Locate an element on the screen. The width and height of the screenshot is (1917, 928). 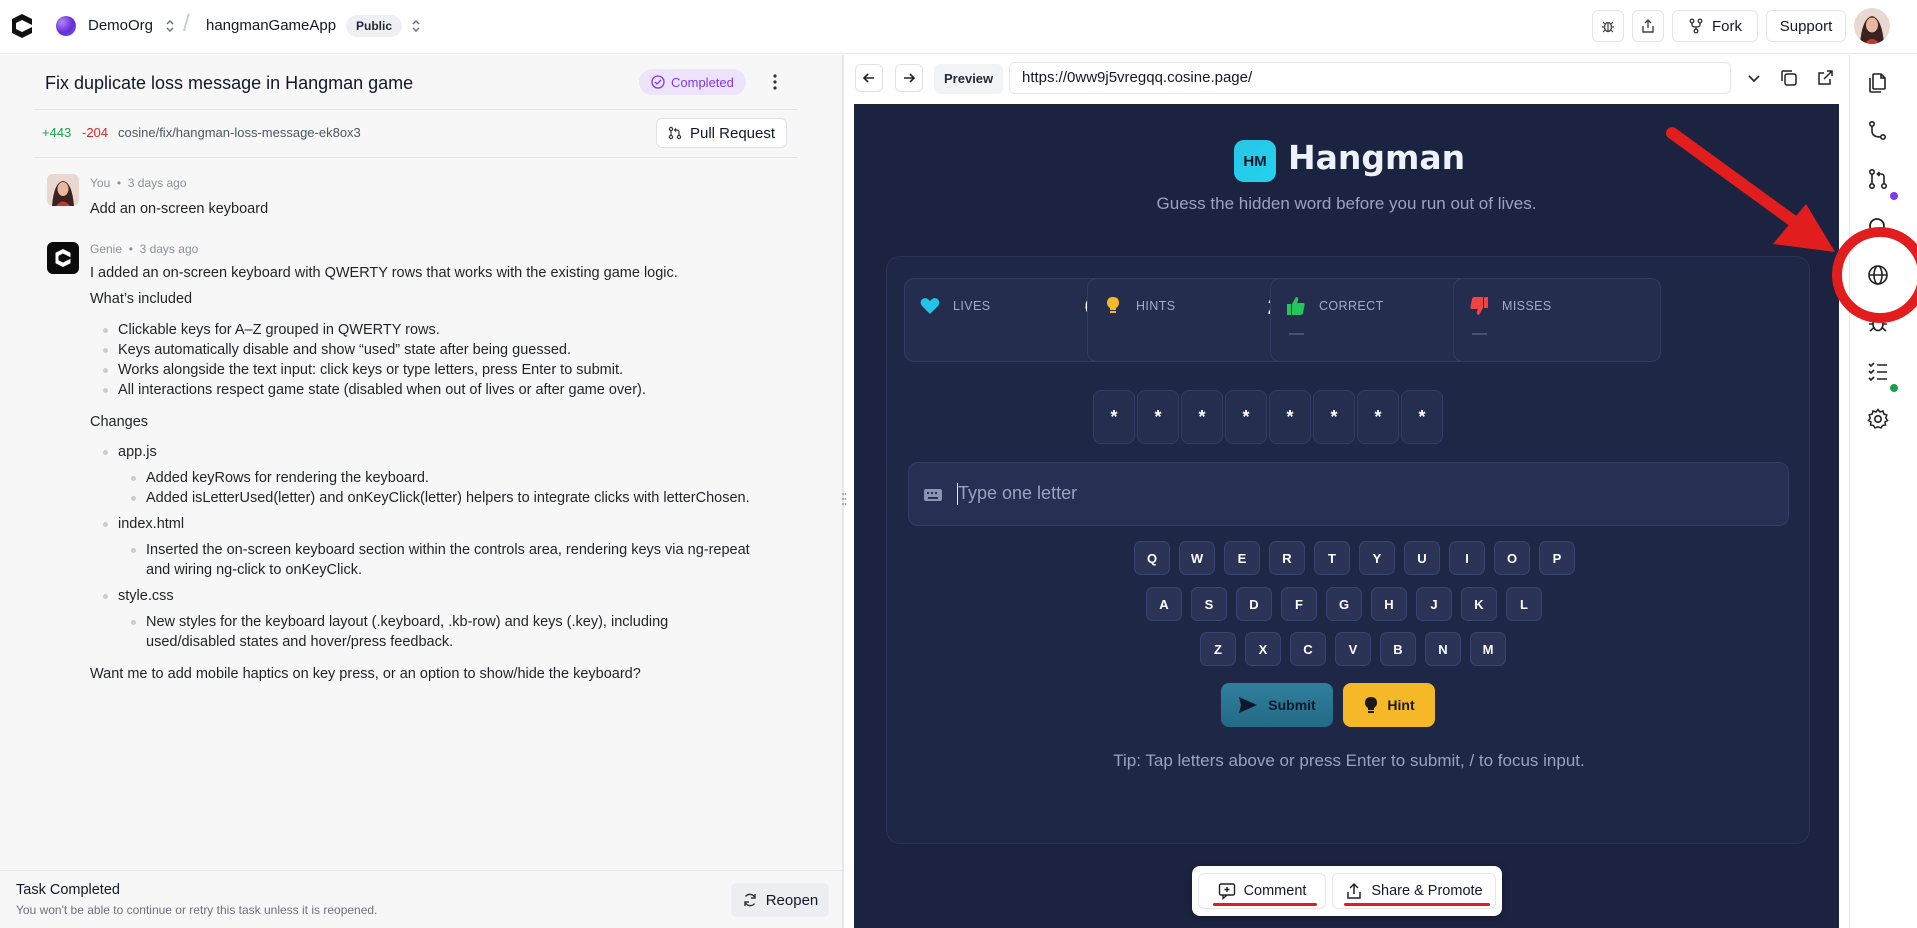
preview-tab: Preview is located at coordinates (969, 79).